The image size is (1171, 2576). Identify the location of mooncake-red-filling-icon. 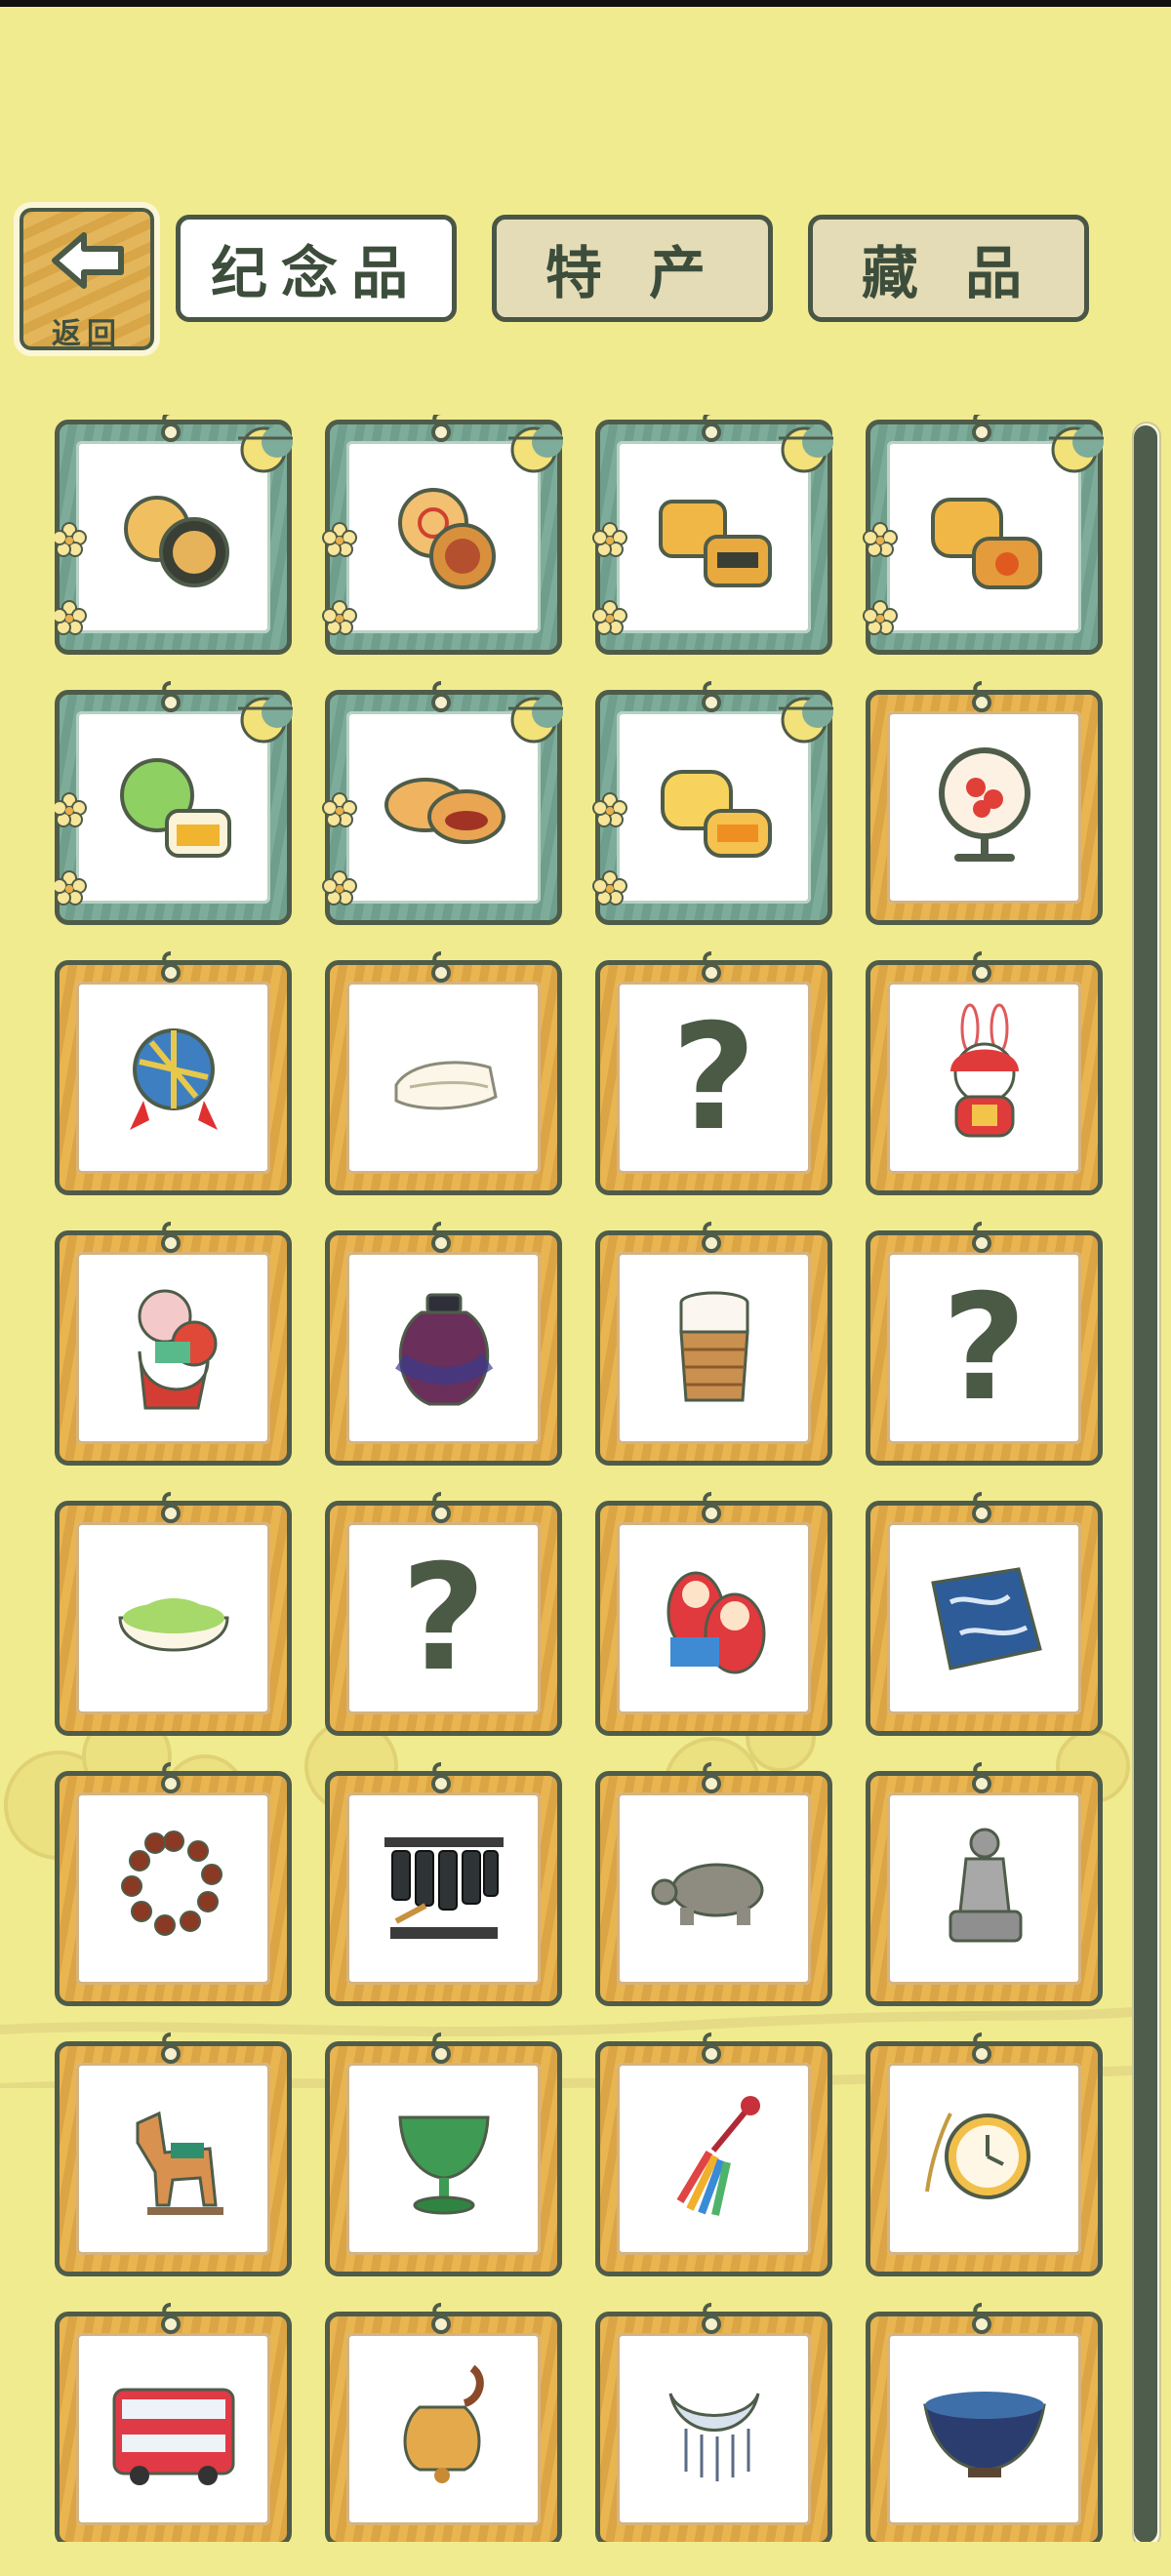
(444, 808).